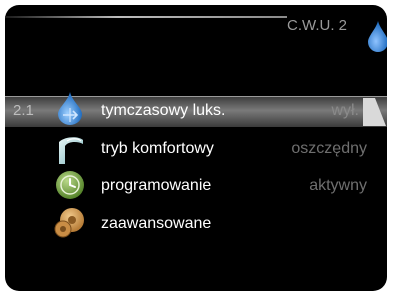  Describe the element at coordinates (23, 110) in the screenshot. I see `menu-item-number: 2.1` at that location.